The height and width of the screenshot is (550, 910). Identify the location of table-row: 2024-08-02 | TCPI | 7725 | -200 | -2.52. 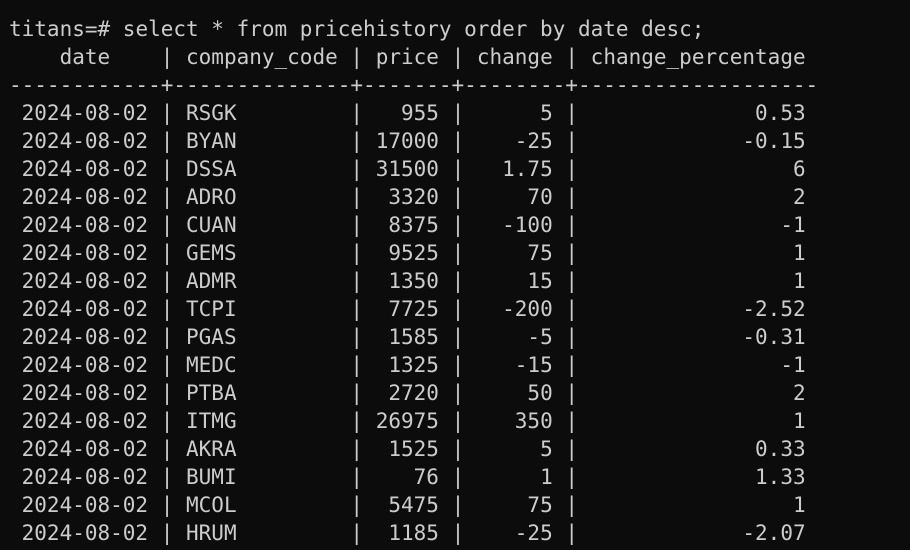
(459, 309).